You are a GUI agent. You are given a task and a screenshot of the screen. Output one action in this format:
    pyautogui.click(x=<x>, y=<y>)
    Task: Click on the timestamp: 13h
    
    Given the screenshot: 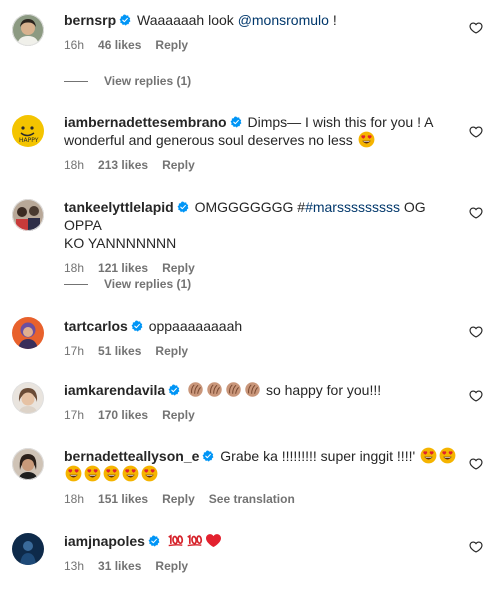 What is the action you would take?
    pyautogui.click(x=74, y=566)
    